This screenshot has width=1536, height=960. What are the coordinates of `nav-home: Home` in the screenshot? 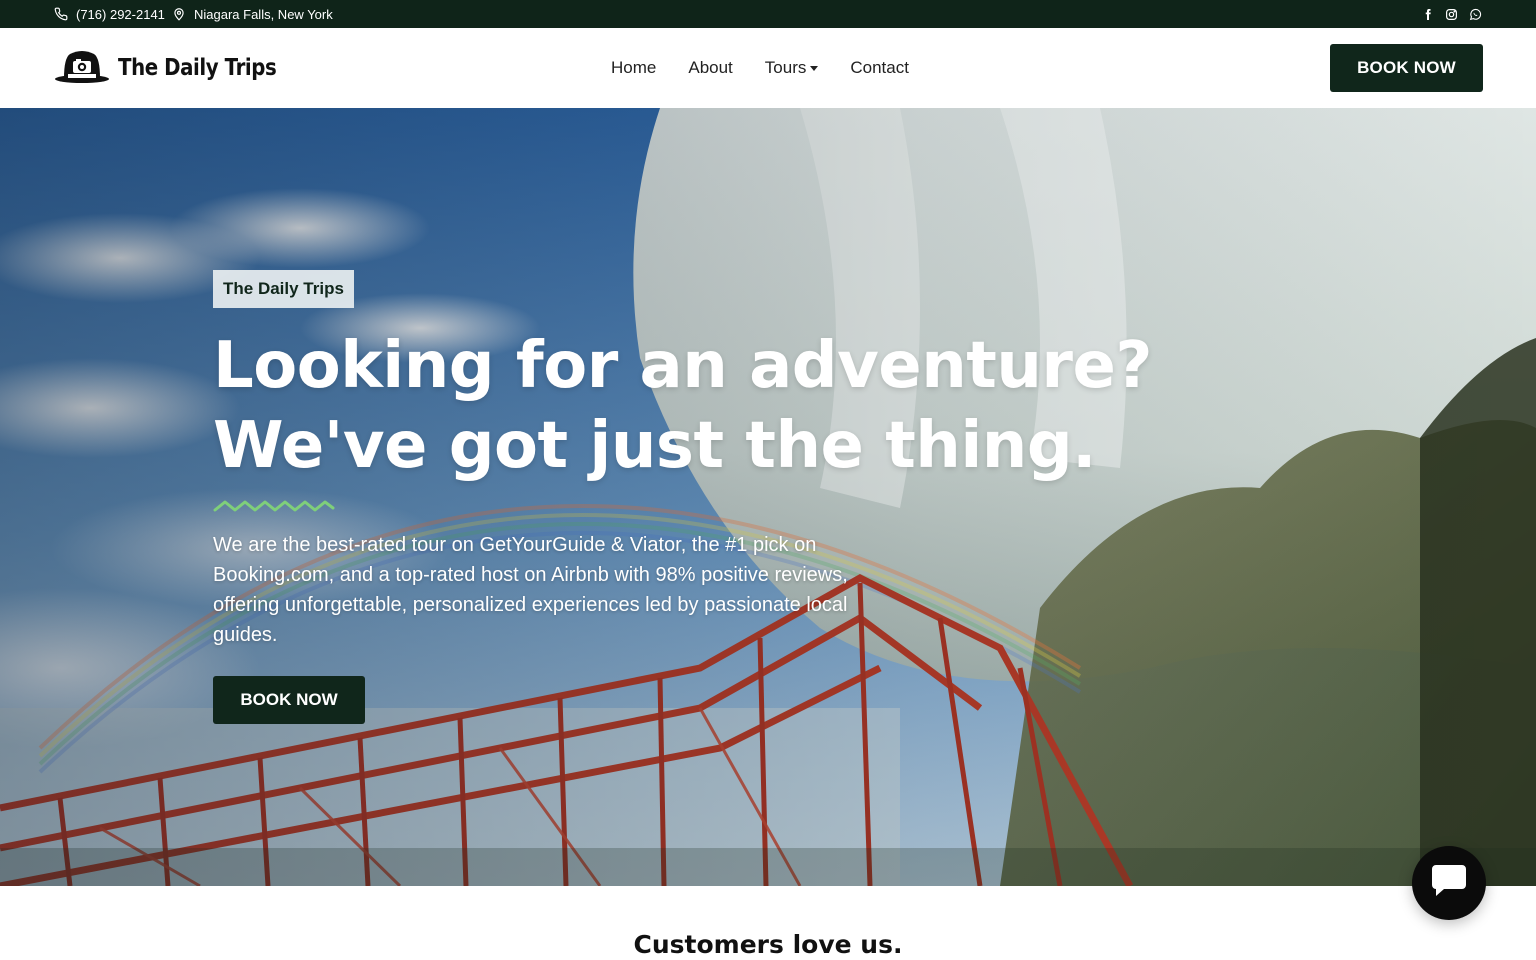 It's located at (633, 68).